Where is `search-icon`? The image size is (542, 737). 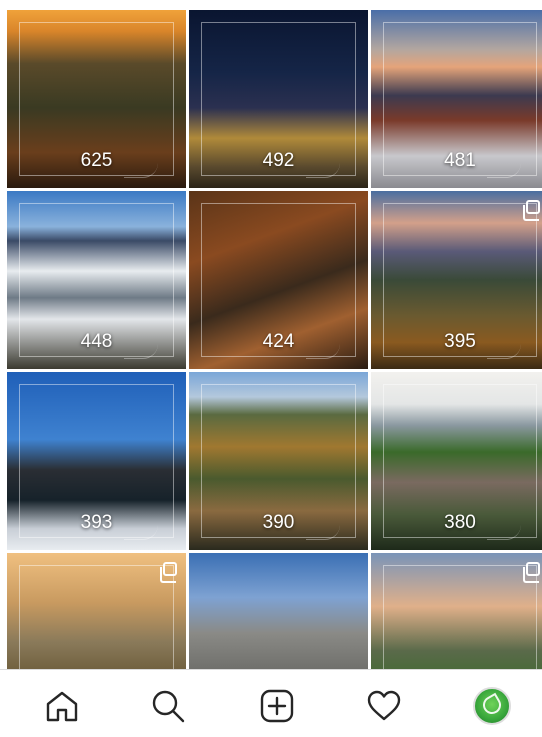
search-icon is located at coordinates (168, 706).